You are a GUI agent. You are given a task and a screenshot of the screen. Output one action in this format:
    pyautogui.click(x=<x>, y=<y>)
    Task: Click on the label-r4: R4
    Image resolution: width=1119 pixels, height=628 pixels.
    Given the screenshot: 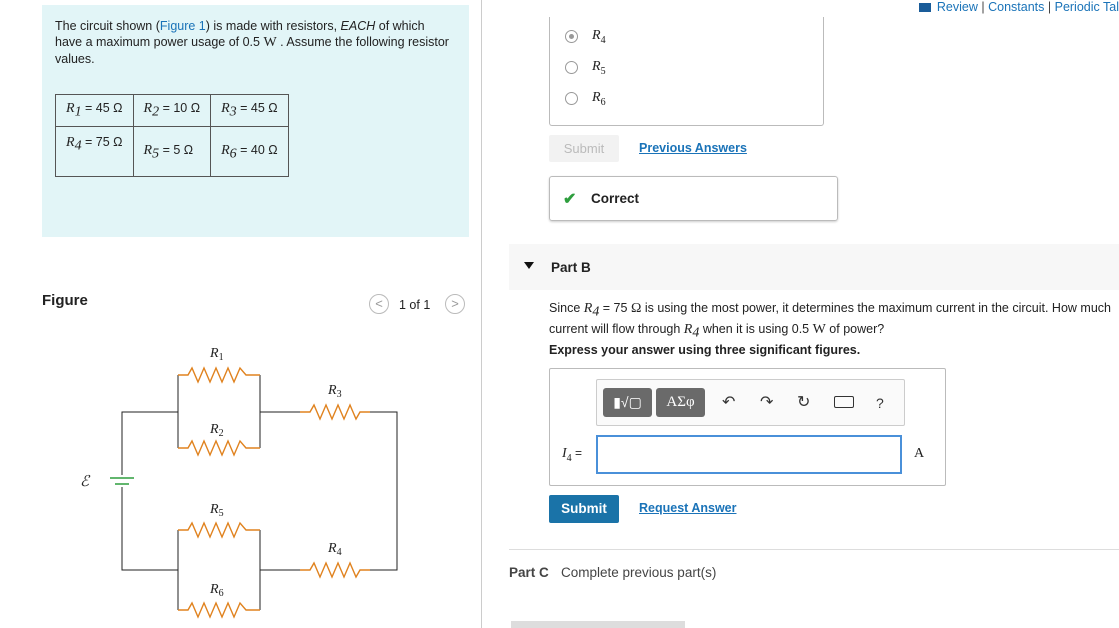 What is the action you would take?
    pyautogui.click(x=334, y=549)
    